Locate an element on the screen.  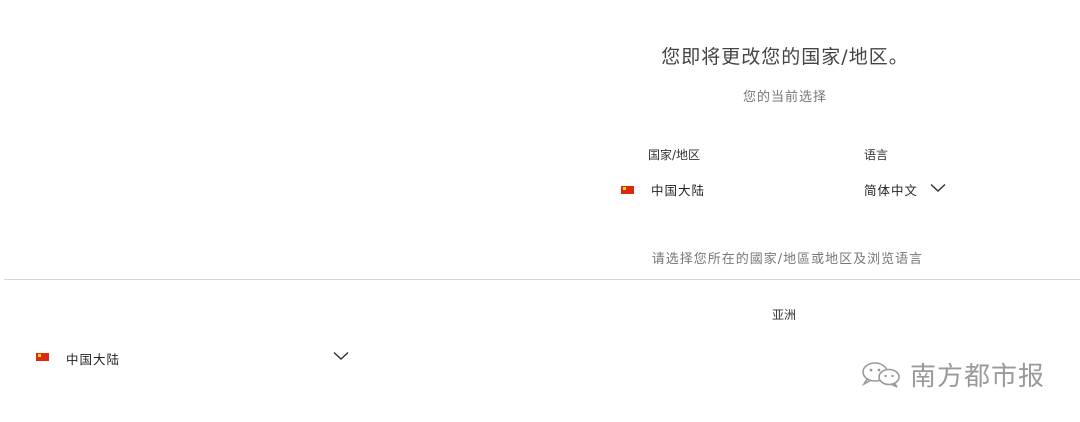
divider is located at coordinates (542, 279).